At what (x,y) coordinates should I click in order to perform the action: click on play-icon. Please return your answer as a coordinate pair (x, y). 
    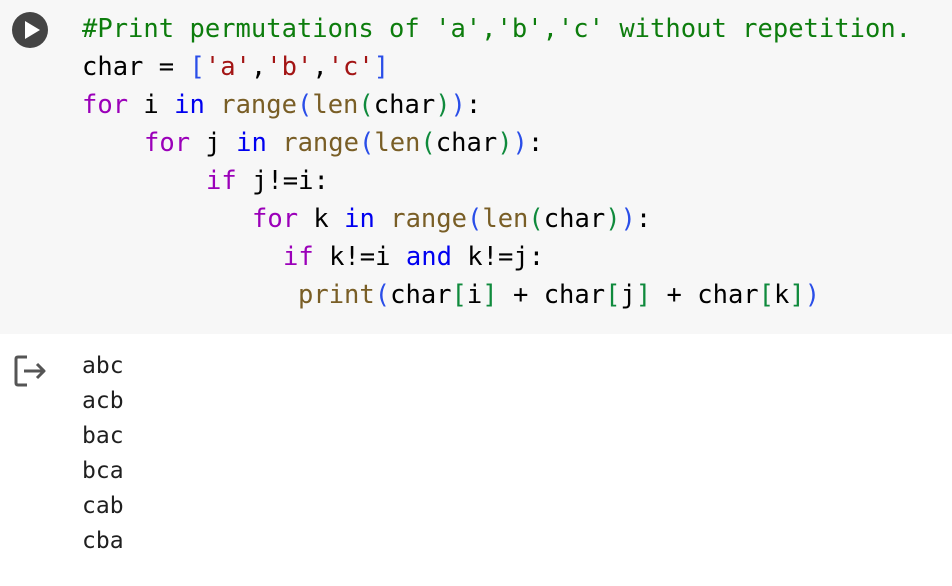
    Looking at the image, I should click on (32, 30).